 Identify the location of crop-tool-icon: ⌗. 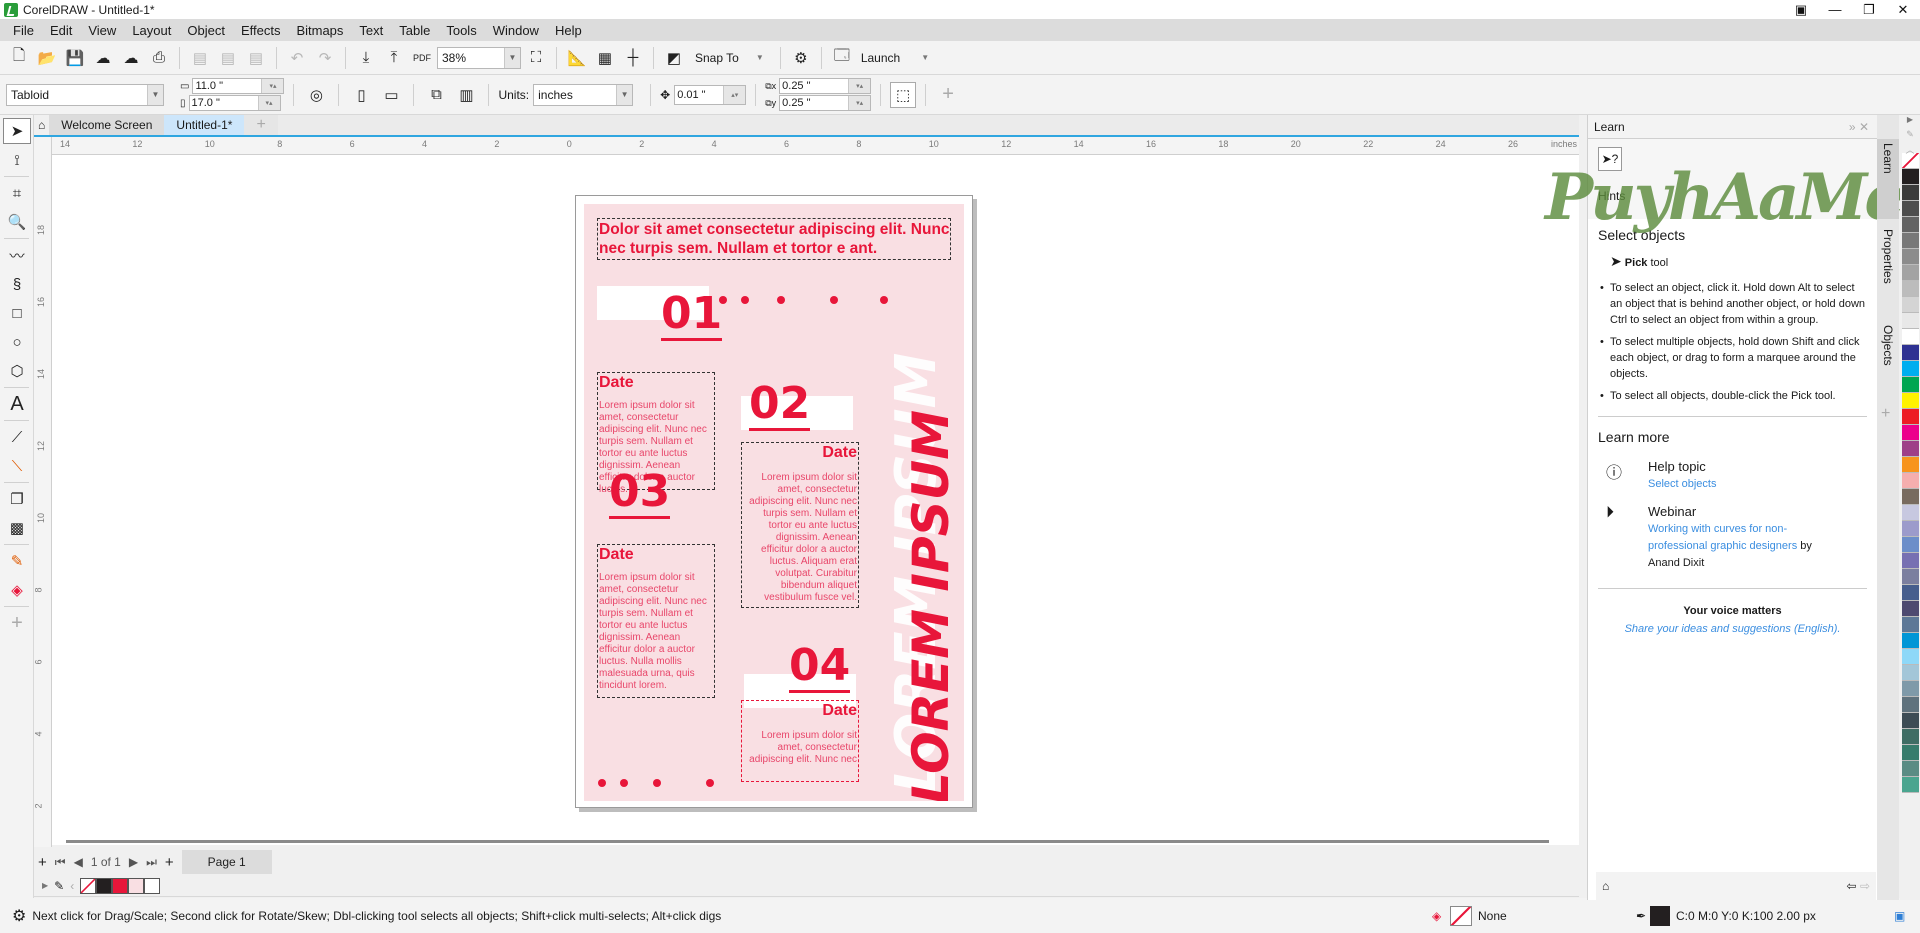
(17, 193).